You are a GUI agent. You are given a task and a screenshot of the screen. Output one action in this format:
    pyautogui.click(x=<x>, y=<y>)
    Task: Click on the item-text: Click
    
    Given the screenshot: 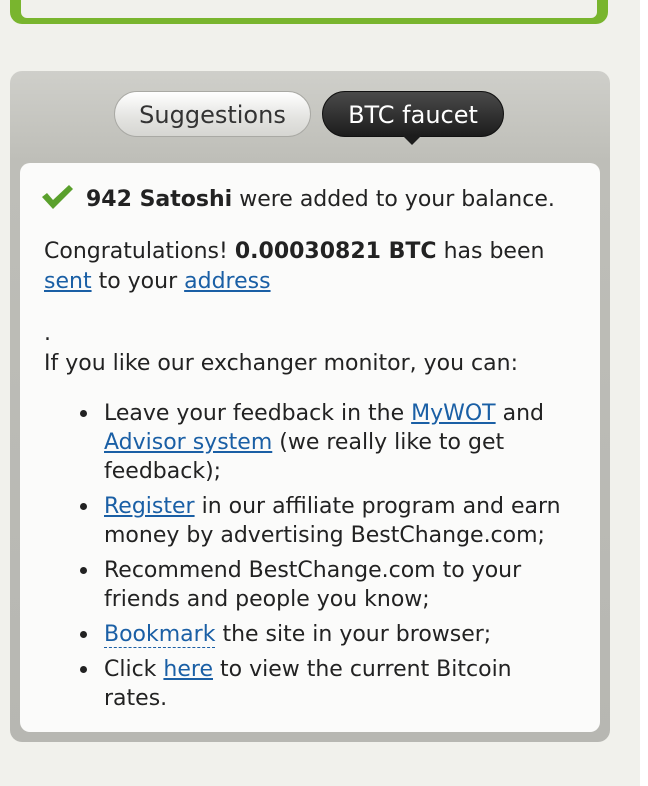 What is the action you would take?
    pyautogui.click(x=130, y=669)
    